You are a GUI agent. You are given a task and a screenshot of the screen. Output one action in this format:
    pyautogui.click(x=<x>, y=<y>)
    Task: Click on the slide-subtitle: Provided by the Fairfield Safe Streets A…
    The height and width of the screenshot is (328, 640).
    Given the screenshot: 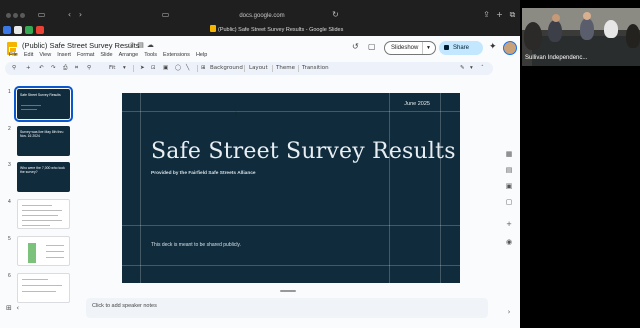 What is the action you would take?
    pyautogui.click(x=203, y=173)
    